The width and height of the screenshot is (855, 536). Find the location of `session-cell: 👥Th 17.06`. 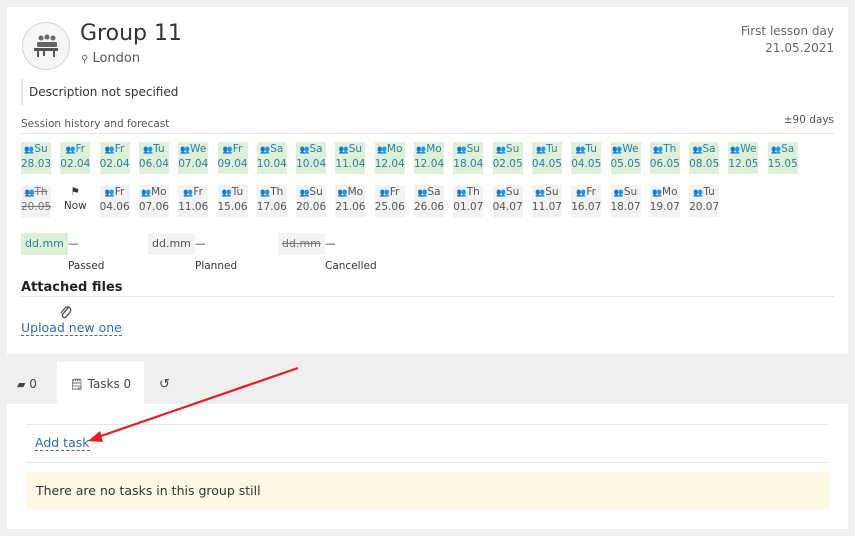

session-cell: 👥Th 17.06 is located at coordinates (271, 201).